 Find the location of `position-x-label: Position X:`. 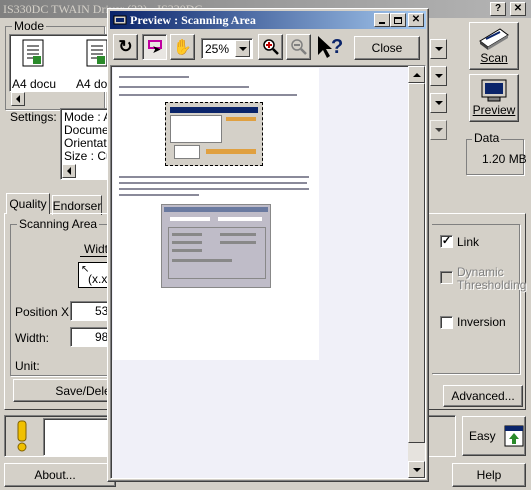

position-x-label: Position X: is located at coordinates (44, 312).